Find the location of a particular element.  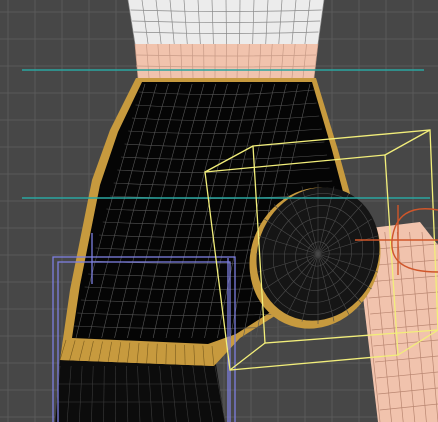

crop-top-mesh is located at coordinates (226, 22).